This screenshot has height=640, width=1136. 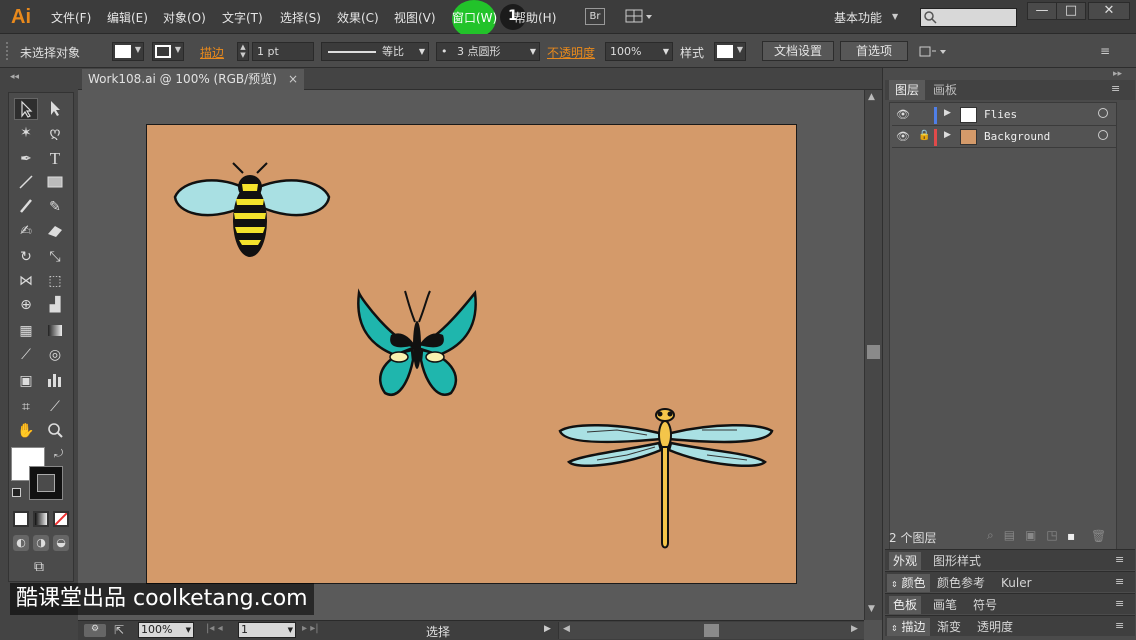 What do you see at coordinates (55, 109) in the screenshot?
I see `direct-selection-tool-icon` at bounding box center [55, 109].